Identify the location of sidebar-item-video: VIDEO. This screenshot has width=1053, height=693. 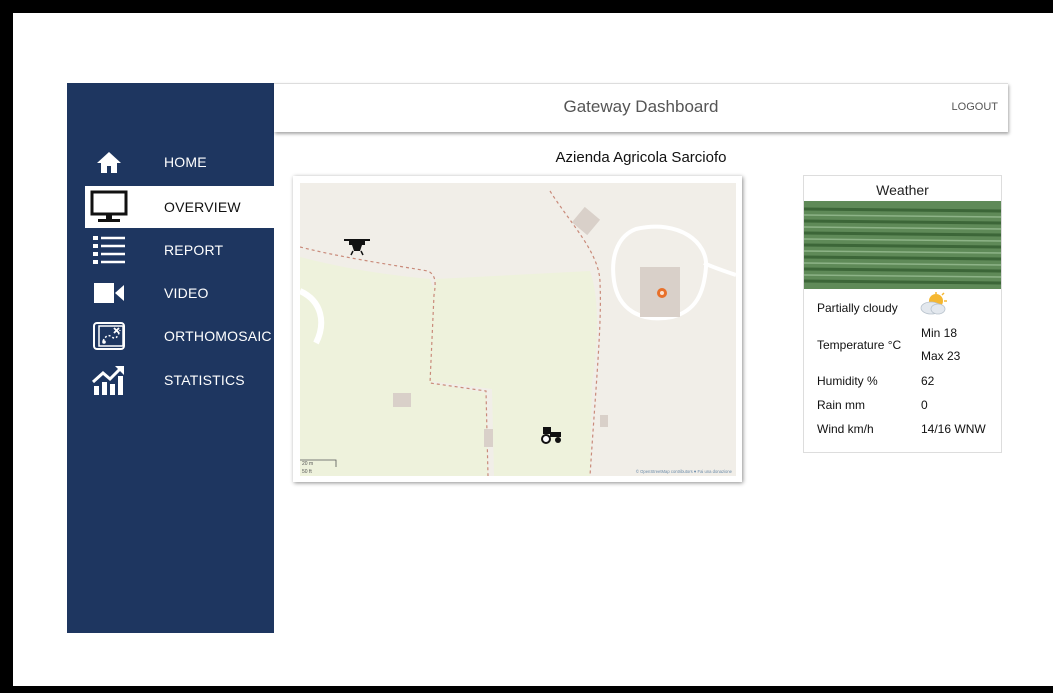
(170, 293).